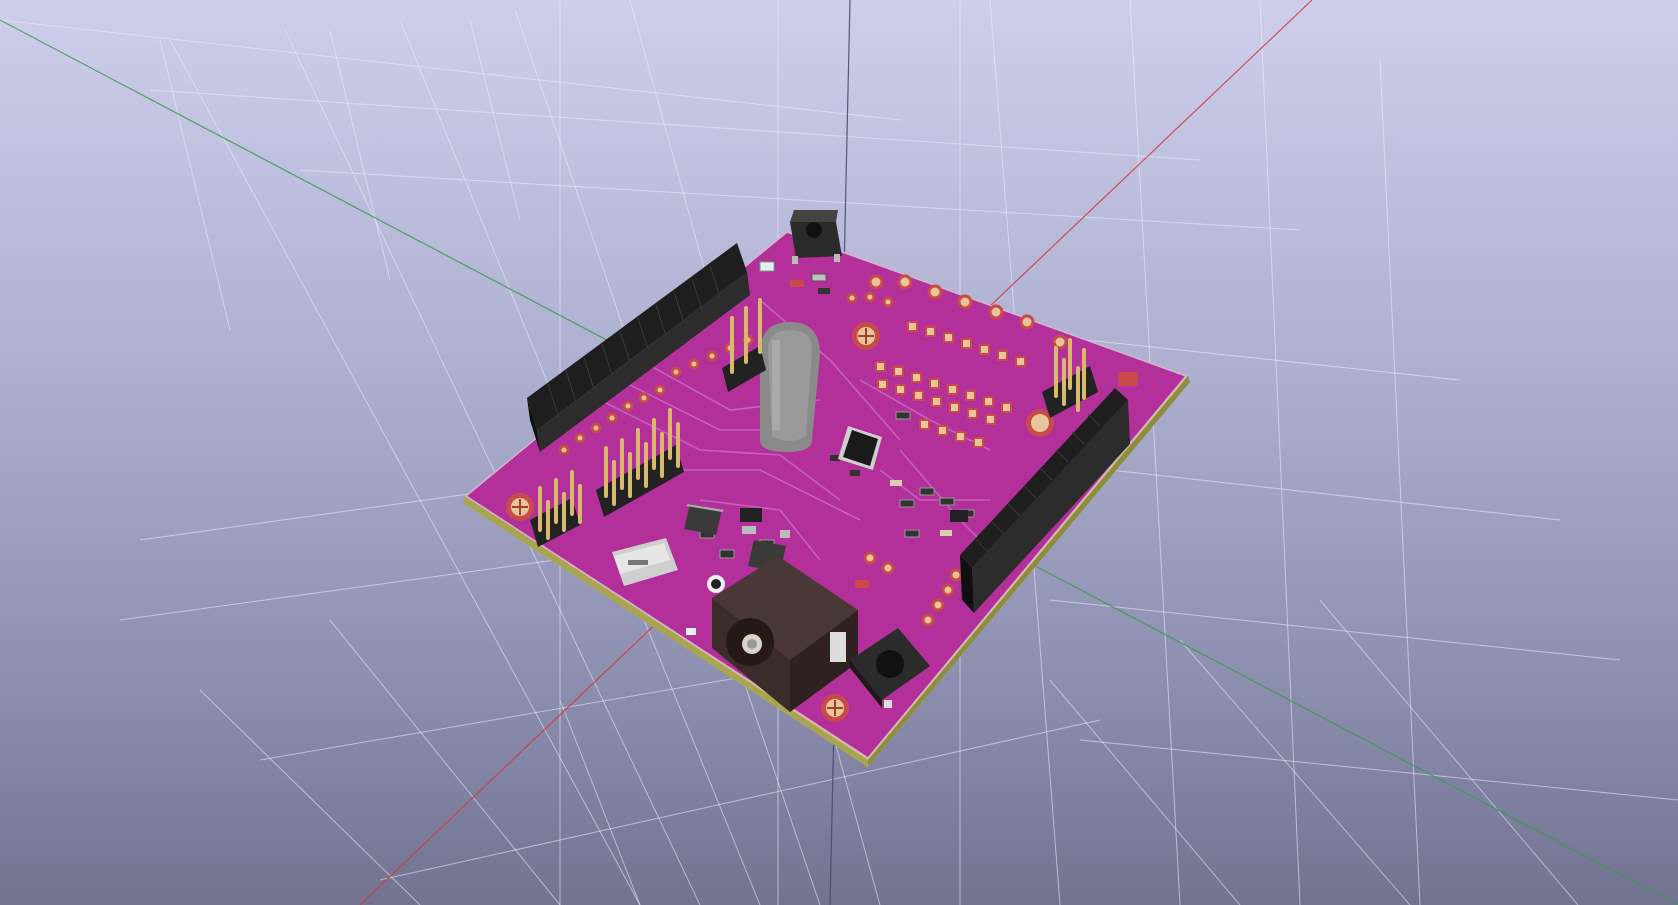  What do you see at coordinates (816, 237) in the screenshot?
I see `reset-button-top` at bounding box center [816, 237].